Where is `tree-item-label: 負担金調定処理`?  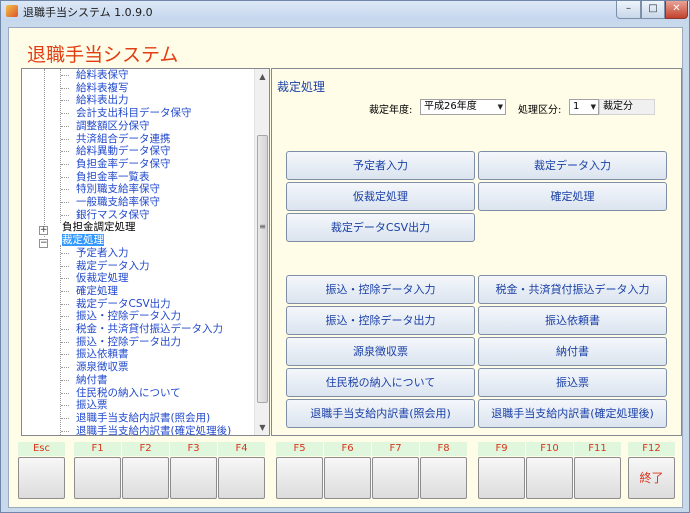
tree-item-label: 負担金調定処理 is located at coordinates (99, 227).